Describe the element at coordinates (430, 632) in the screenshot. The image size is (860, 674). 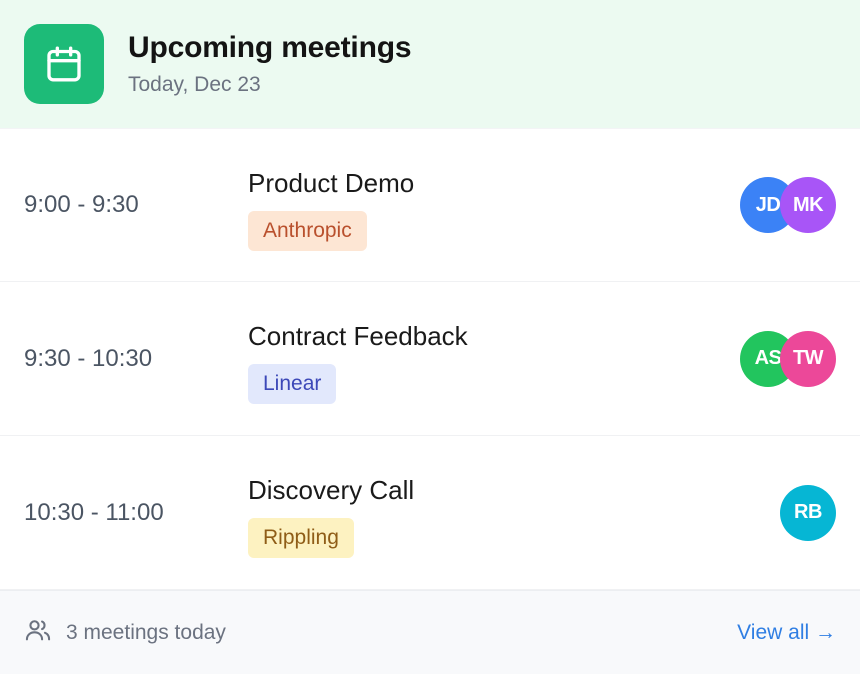
I see `card-footer: 3 meetings today View all →` at that location.